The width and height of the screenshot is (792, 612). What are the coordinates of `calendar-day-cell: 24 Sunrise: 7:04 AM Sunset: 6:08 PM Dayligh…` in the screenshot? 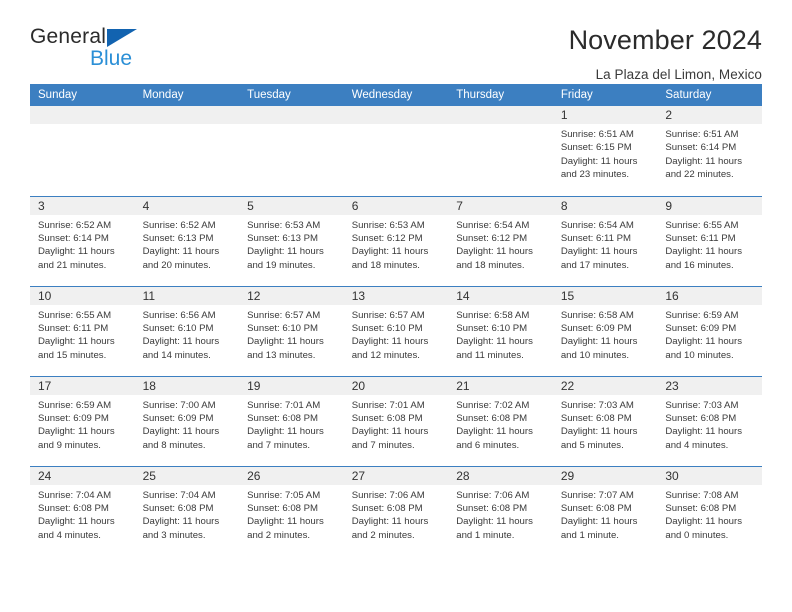 It's located at (82, 510).